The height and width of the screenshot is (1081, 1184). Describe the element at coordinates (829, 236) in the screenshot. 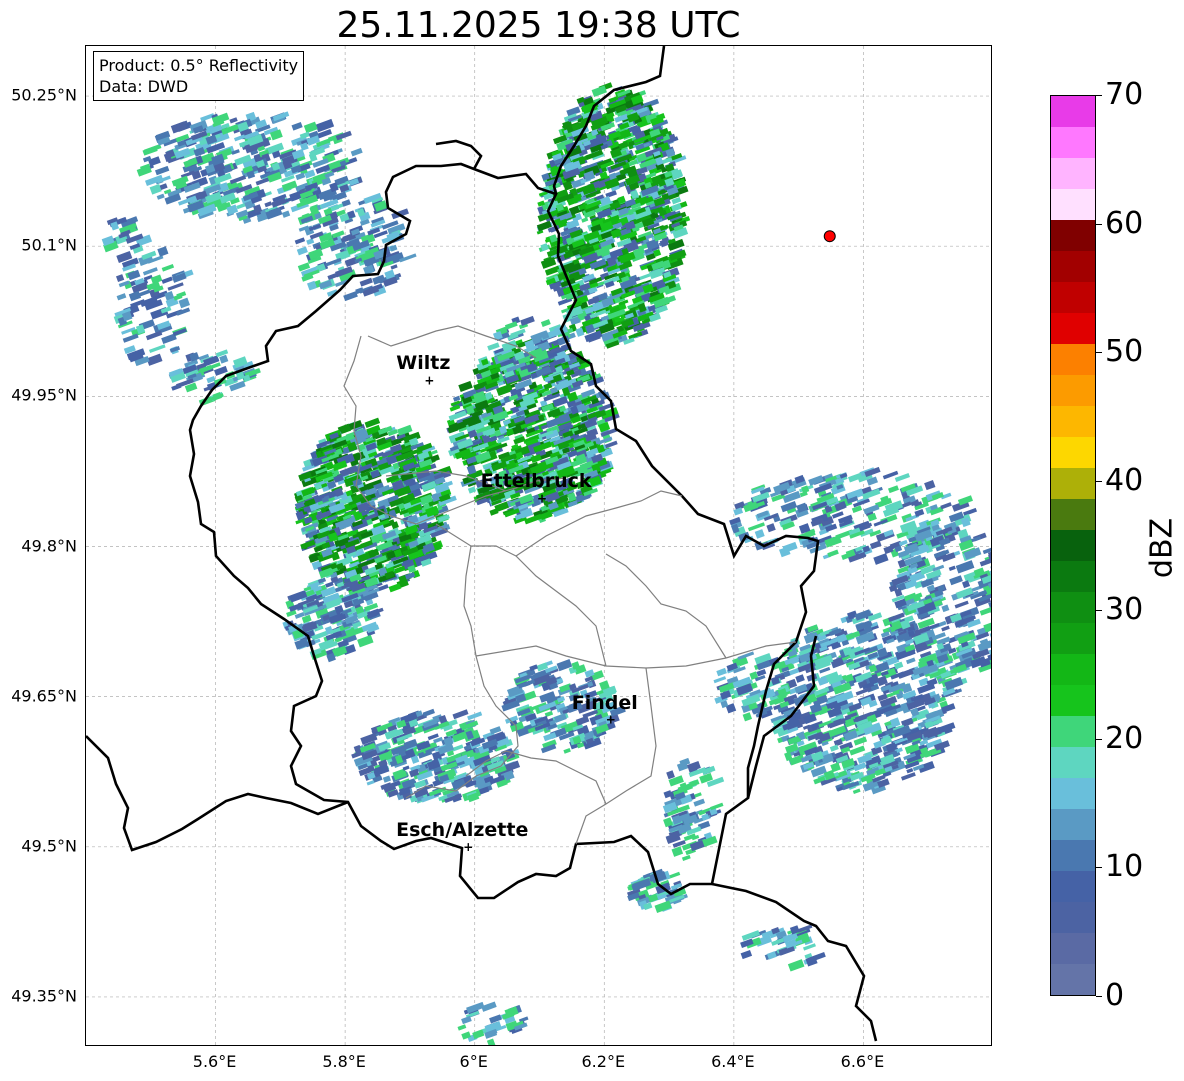

I see `radar-site-marker` at that location.